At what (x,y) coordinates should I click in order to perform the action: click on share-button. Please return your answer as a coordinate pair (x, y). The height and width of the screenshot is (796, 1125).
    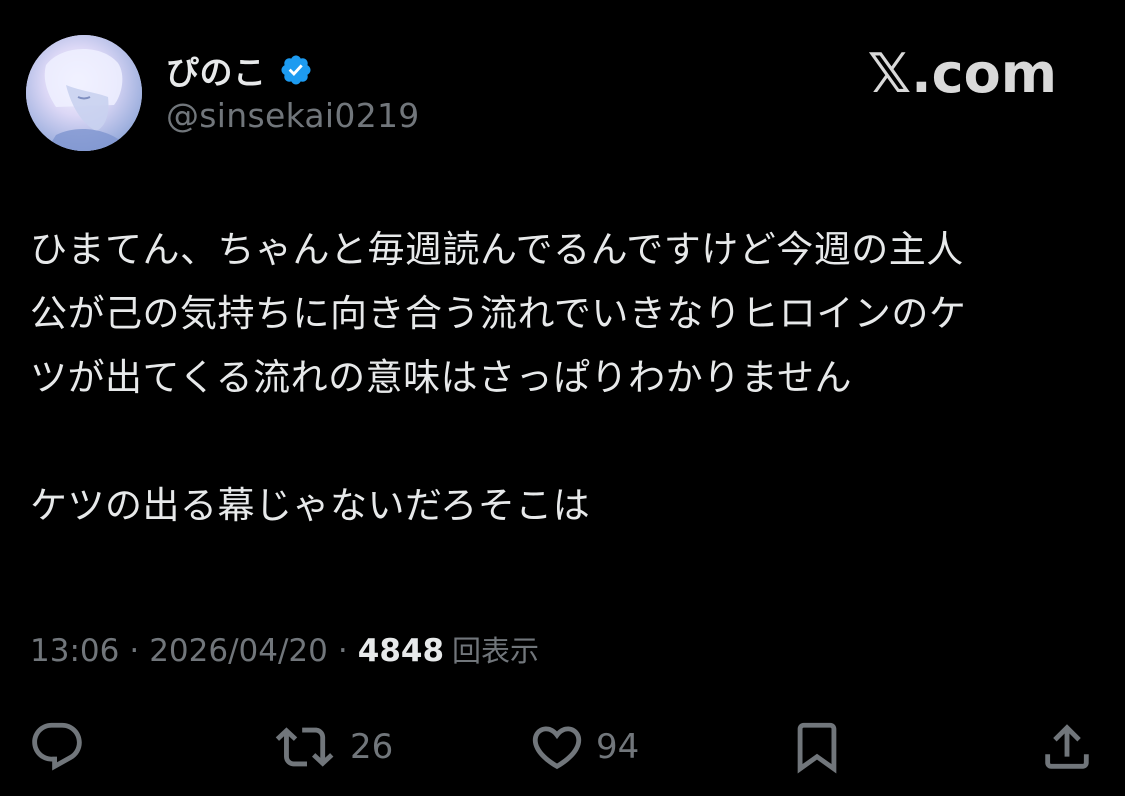
    Looking at the image, I should click on (1067, 747).